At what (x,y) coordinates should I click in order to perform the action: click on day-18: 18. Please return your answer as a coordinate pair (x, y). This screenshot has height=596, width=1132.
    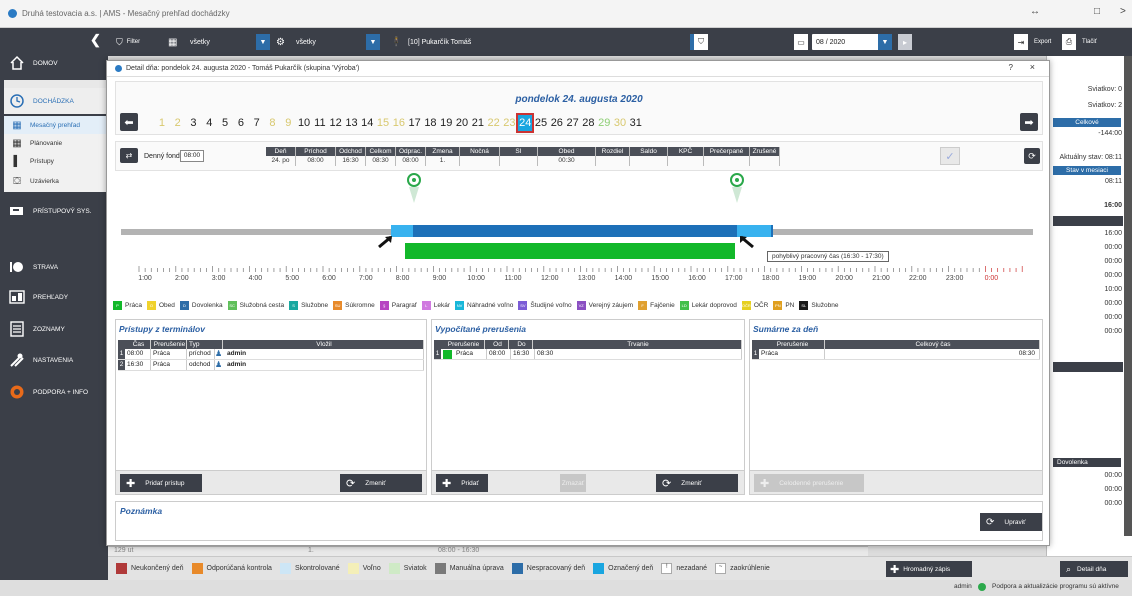
    Looking at the image, I should click on (431, 123).